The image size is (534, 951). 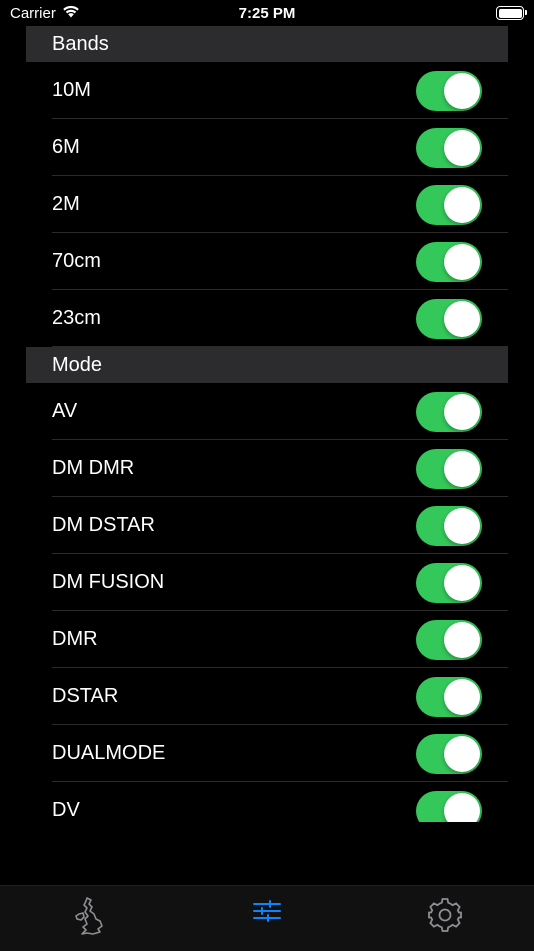 What do you see at coordinates (511, 13) in the screenshot?
I see `battery-icon` at bounding box center [511, 13].